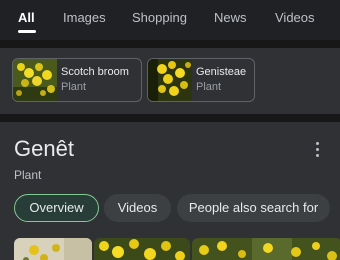  I want to click on chip-videos: Videos, so click(137, 208).